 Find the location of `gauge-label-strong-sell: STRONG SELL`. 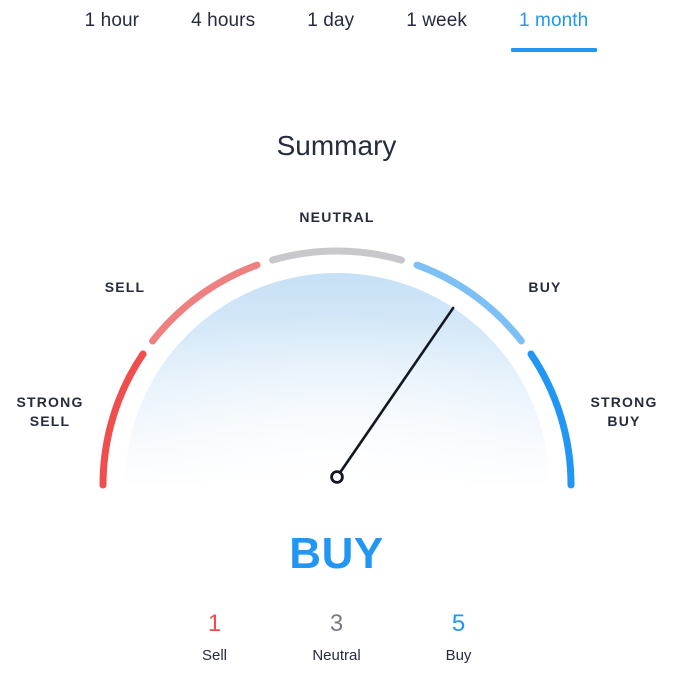

gauge-label-strong-sell: STRONG SELL is located at coordinates (50, 411).